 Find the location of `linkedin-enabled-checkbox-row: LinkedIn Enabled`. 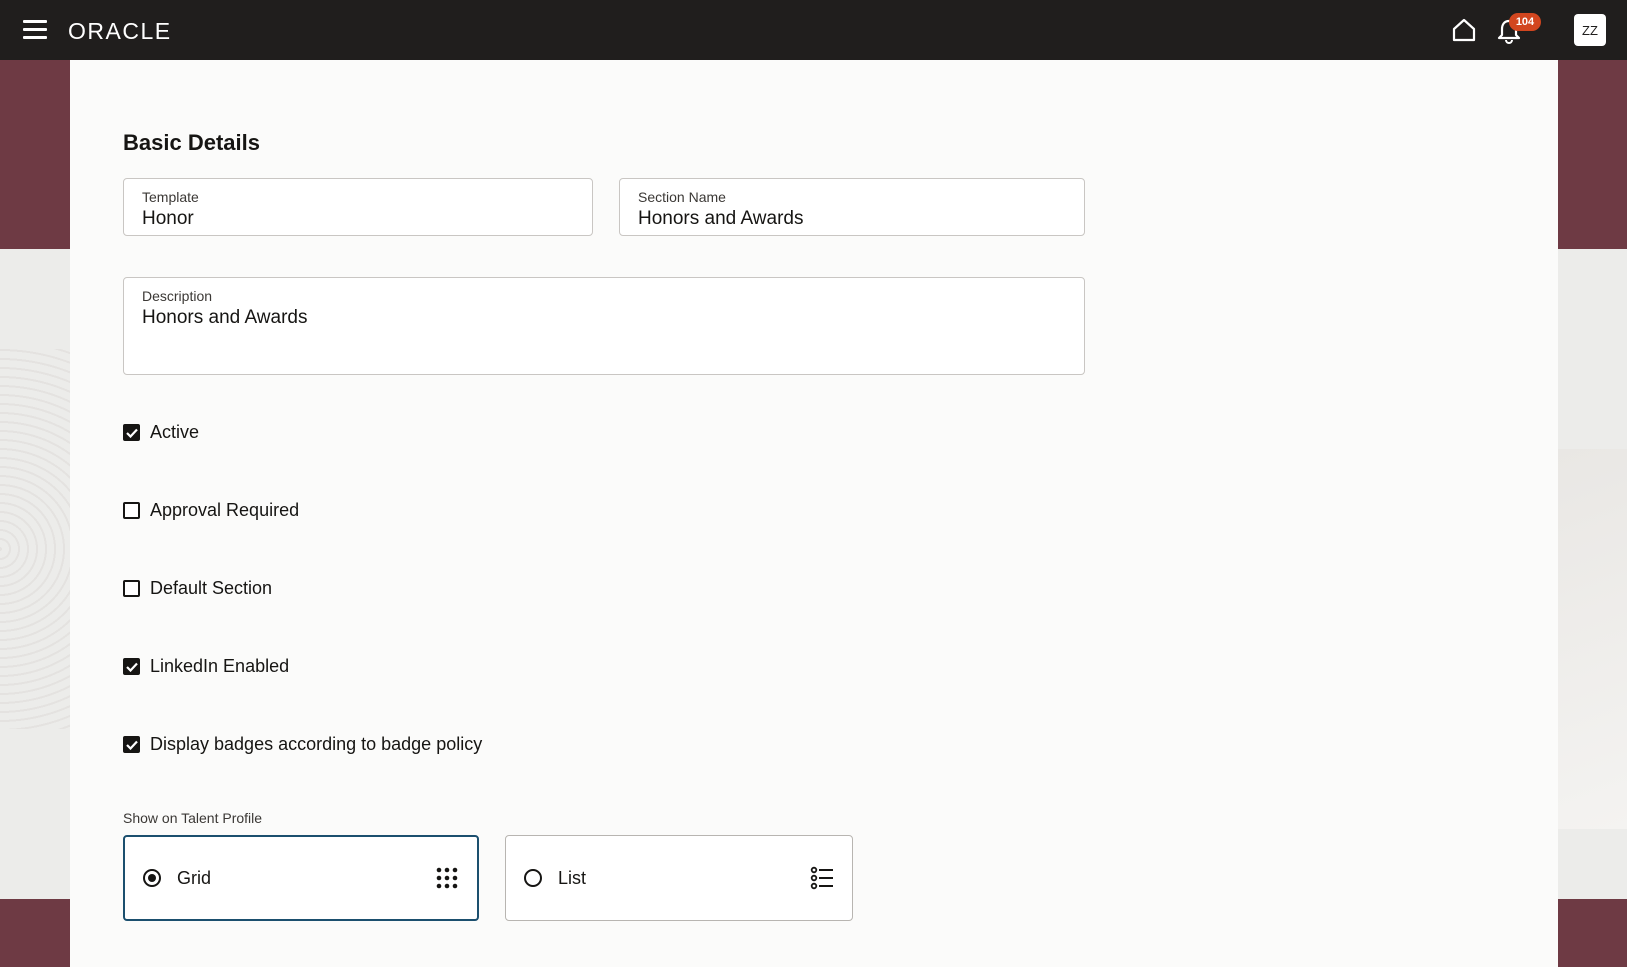

linkedin-enabled-checkbox-row: LinkedIn Enabled is located at coordinates (206, 666).